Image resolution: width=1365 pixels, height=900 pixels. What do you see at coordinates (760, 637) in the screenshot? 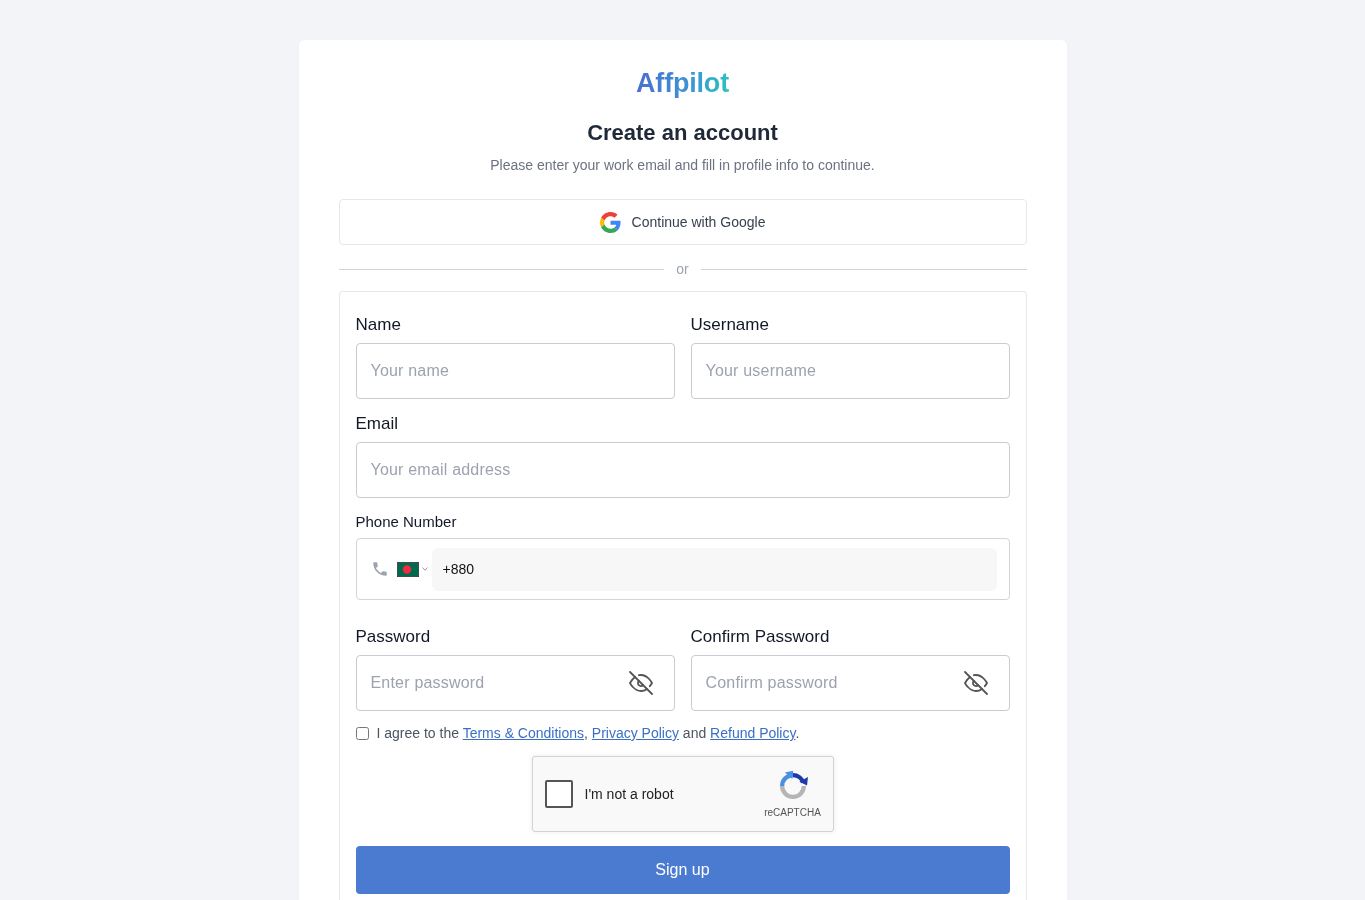
I see `field-label: Confirm Password` at bounding box center [760, 637].